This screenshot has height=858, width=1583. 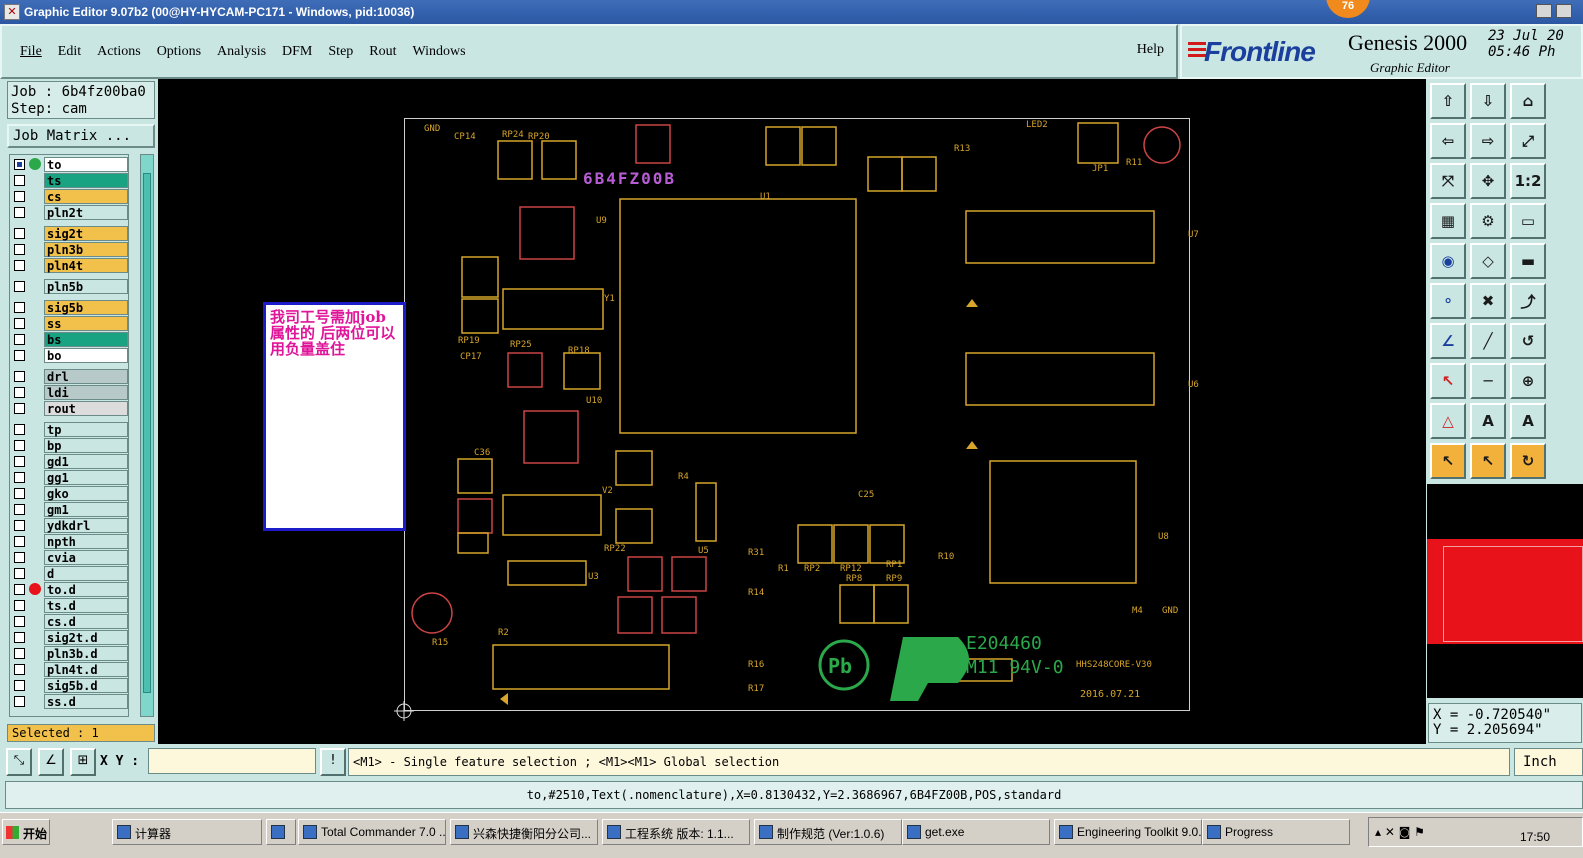 What do you see at coordinates (1488, 421) in the screenshot?
I see `text-a-icon: A` at bounding box center [1488, 421].